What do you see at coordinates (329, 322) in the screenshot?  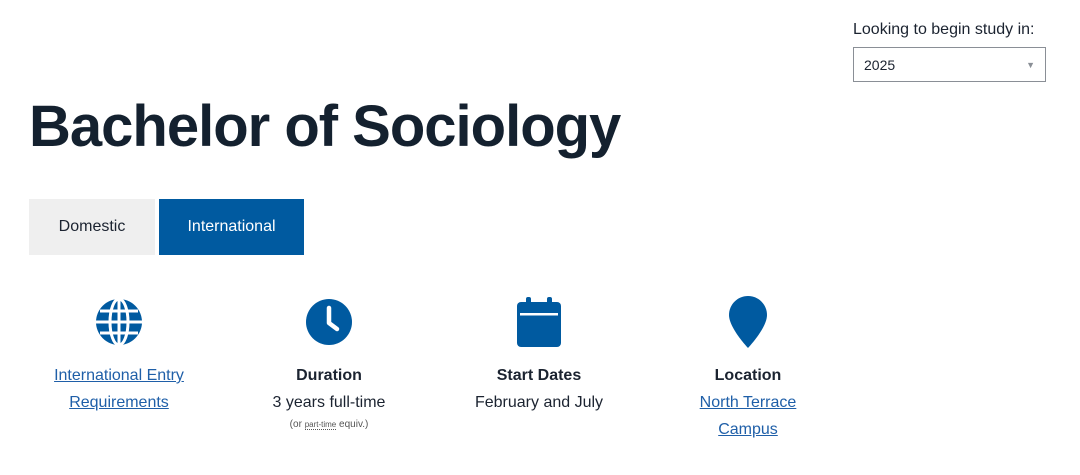 I see `clock-icon` at bounding box center [329, 322].